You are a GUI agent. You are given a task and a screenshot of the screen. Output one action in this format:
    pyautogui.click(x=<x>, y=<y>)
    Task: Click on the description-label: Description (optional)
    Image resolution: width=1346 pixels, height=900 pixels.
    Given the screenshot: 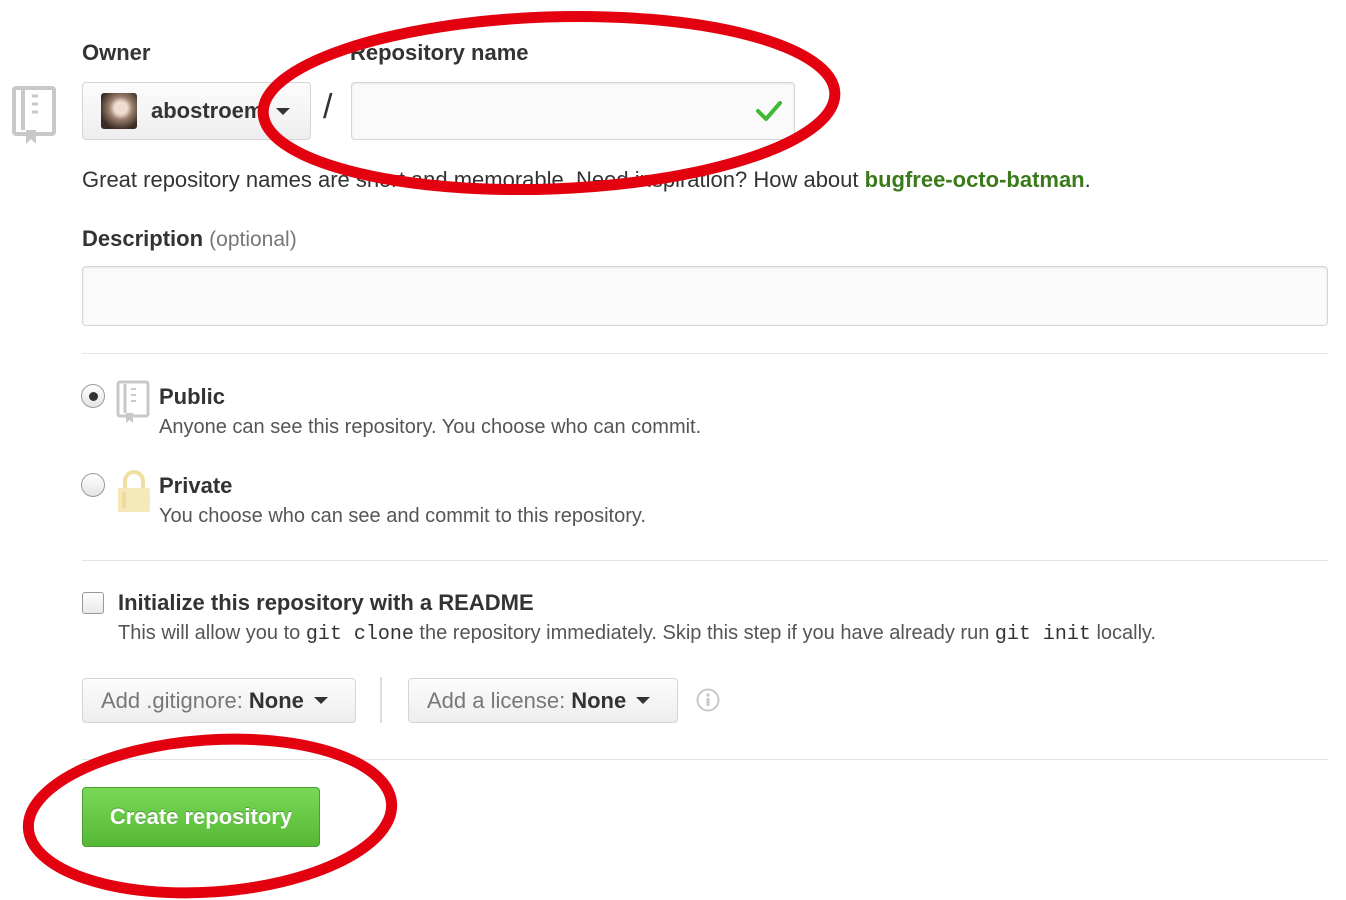 What is the action you would take?
    pyautogui.click(x=189, y=239)
    